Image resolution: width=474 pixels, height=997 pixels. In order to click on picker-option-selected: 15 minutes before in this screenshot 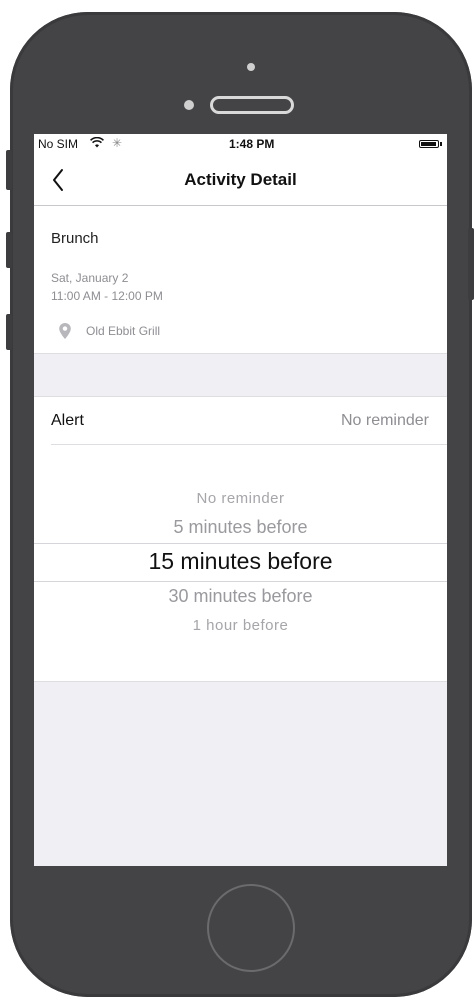, I will do `click(240, 561)`.